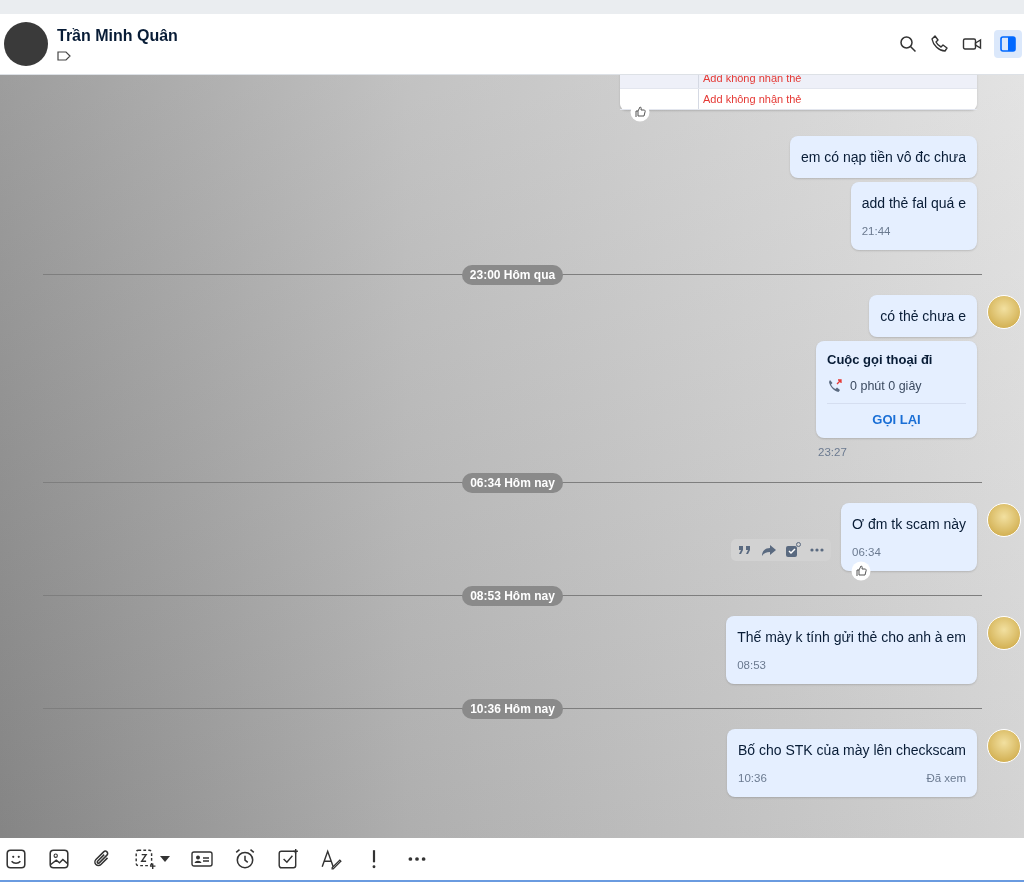  I want to click on call-title: Cuộc gọi thoại đi, so click(880, 359).